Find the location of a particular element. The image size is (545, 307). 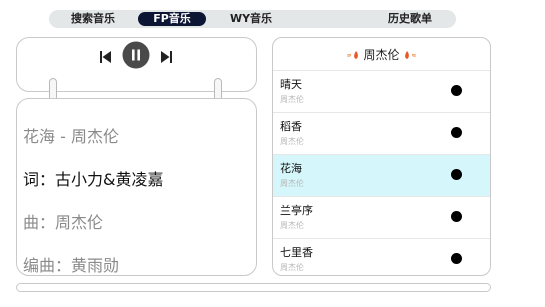

playlist-title: 周杰伦 is located at coordinates (381, 54).